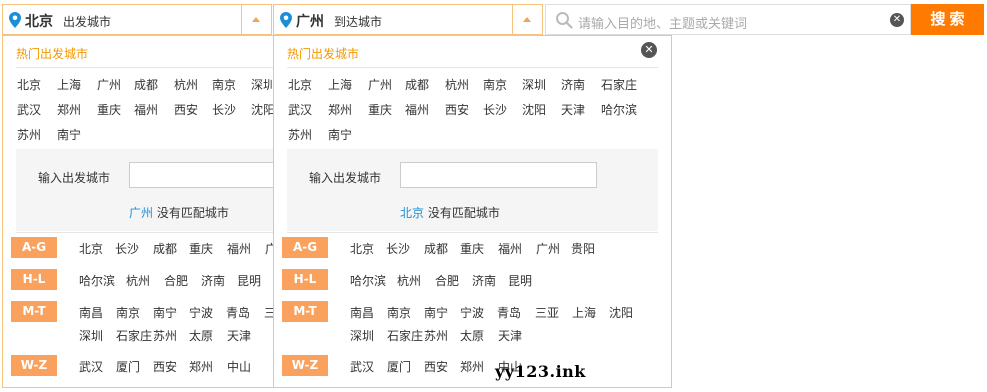 The image size is (987, 392). I want to click on arrive-toggle, so click(527, 19).